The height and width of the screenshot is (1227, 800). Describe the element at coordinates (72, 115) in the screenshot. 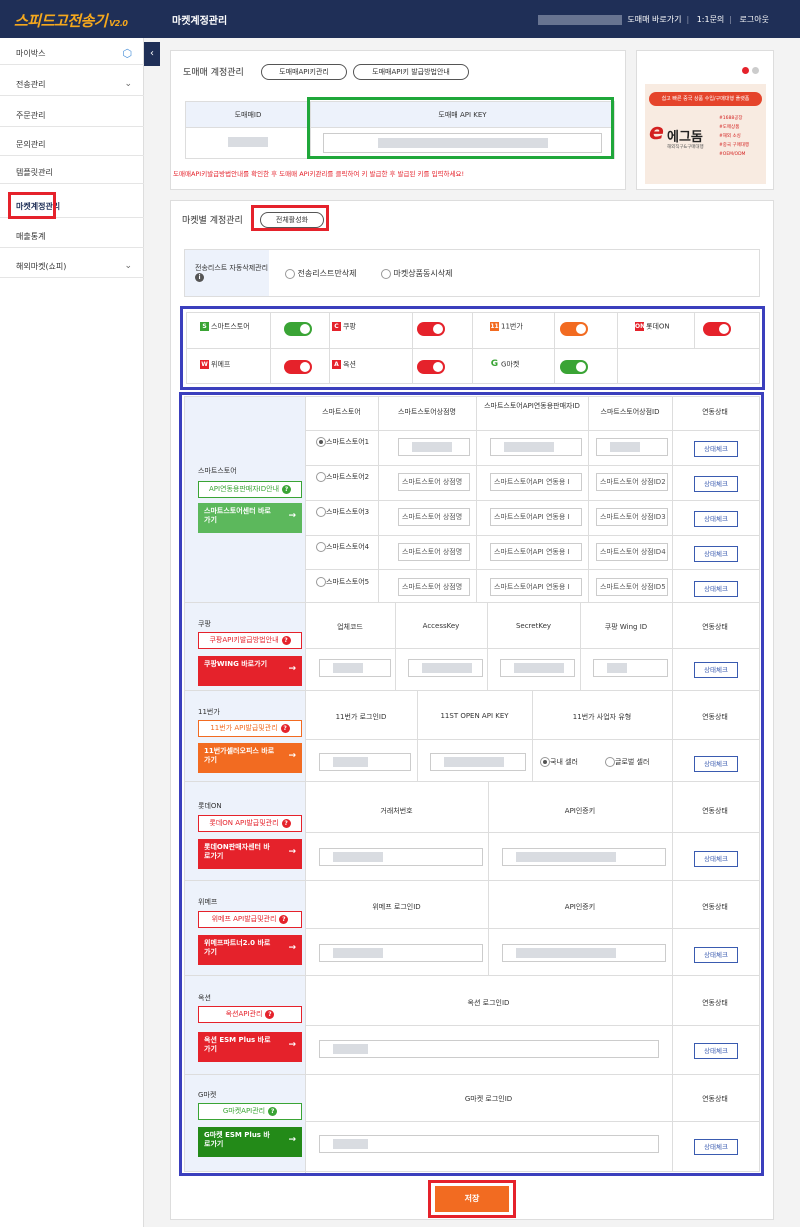

I see `sidebar-item-orders: 주문관리` at that location.